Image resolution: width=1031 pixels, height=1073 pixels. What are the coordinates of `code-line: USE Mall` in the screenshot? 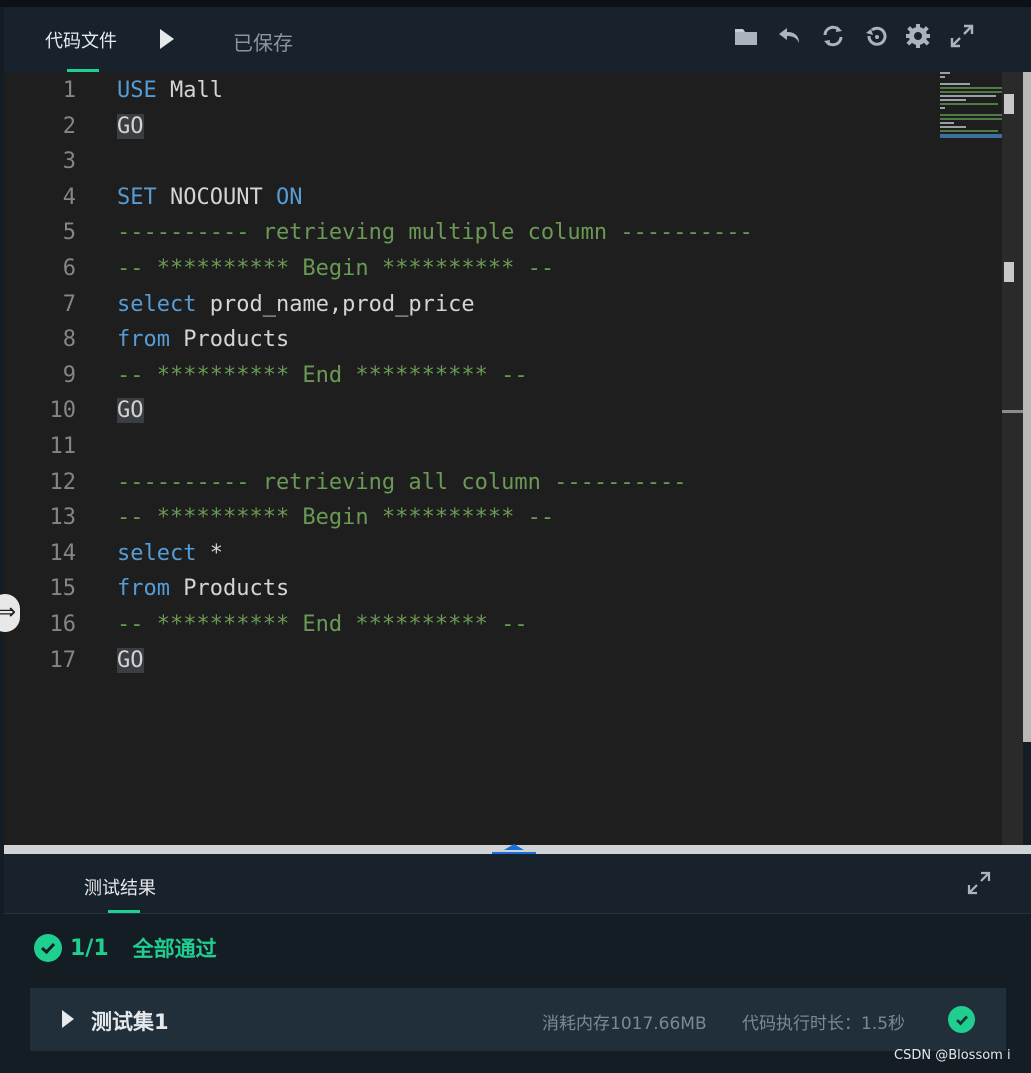 It's located at (170, 91).